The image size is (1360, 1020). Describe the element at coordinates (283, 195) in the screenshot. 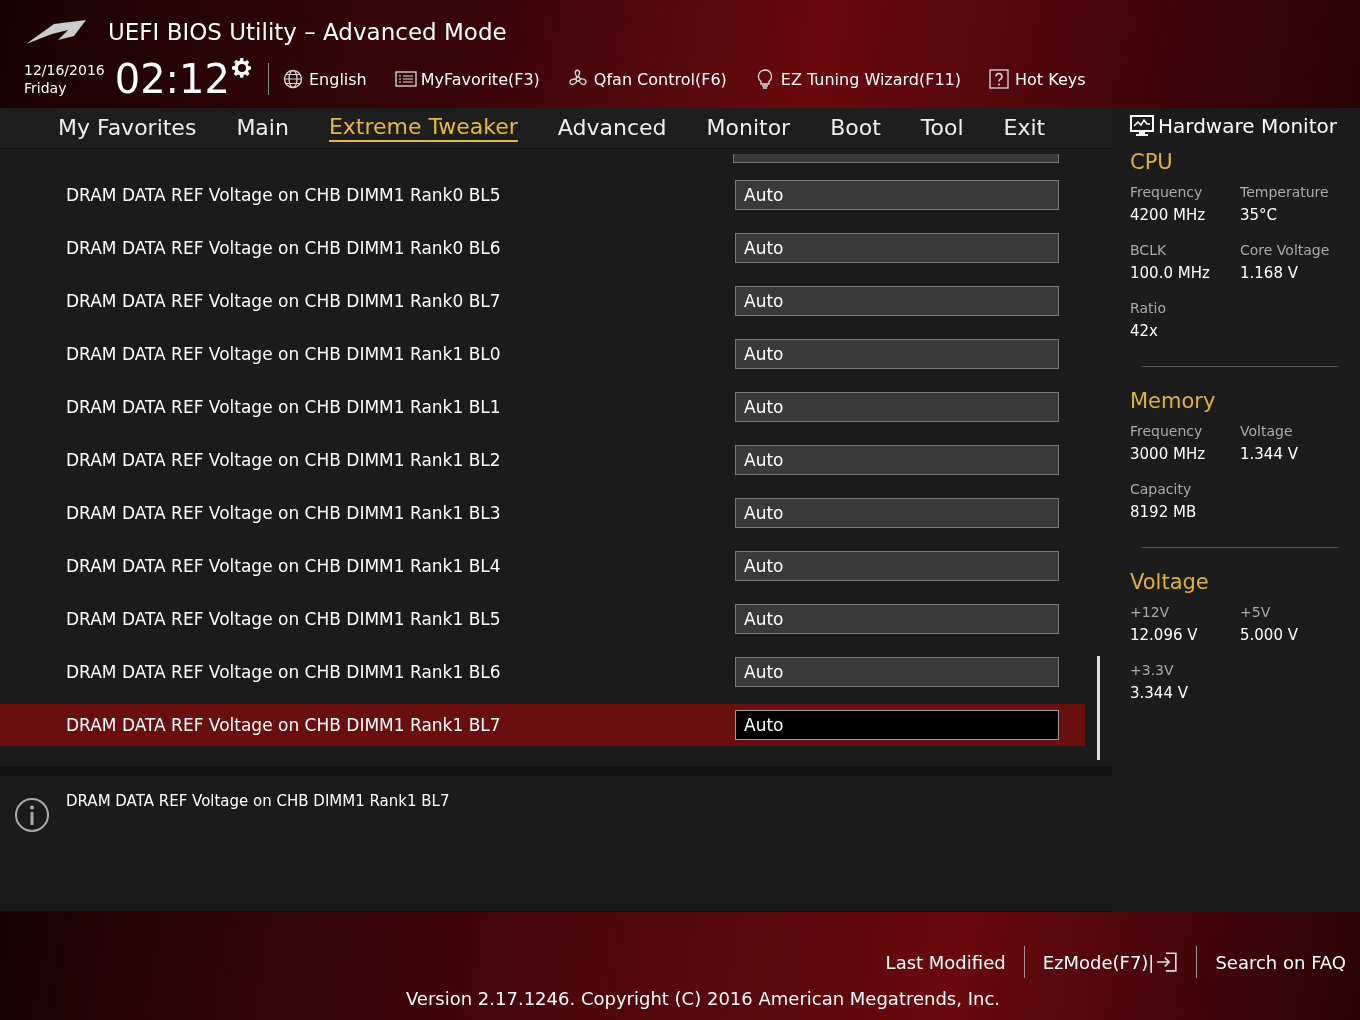

I see `setting-label: DRAM DATA REF Voltage on CHB DIMM1 Rank0 BL5` at that location.